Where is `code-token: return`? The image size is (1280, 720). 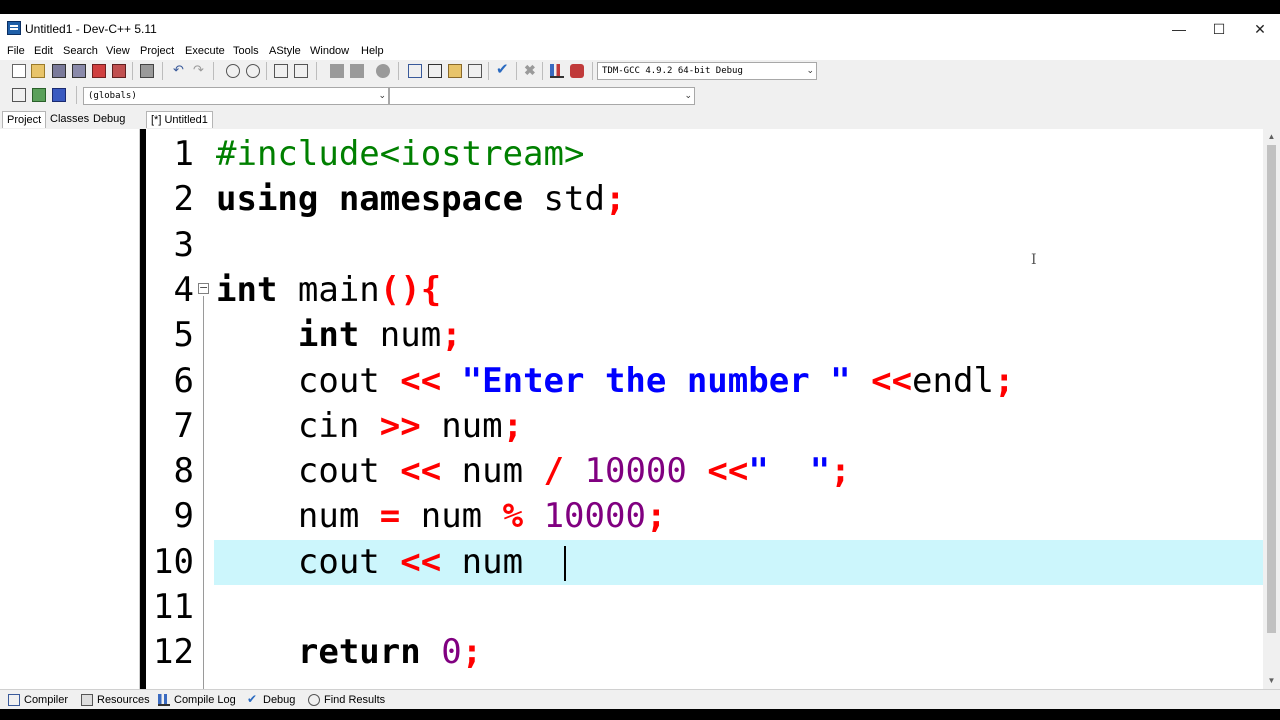
code-token: return is located at coordinates (359, 652).